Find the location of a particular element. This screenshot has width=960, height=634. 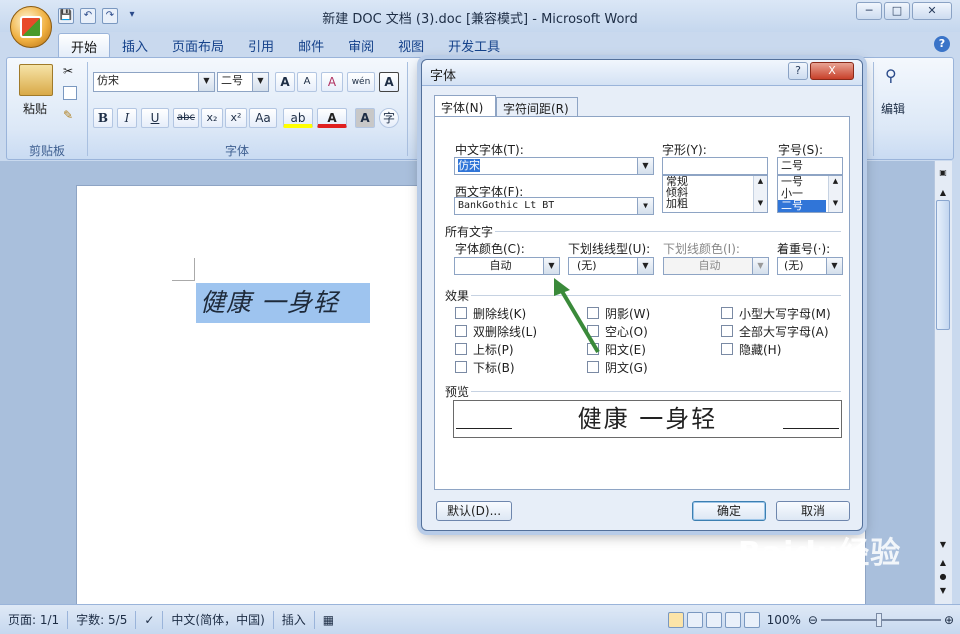

cn-font-combo: 仿宋 ▼ is located at coordinates (554, 166).